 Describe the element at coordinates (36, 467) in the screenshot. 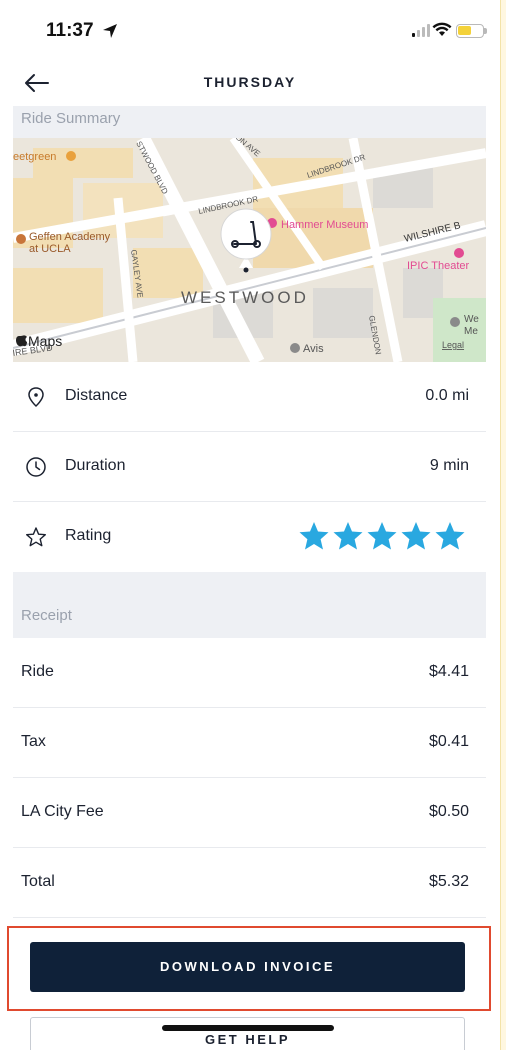

I see `clock-icon` at that location.